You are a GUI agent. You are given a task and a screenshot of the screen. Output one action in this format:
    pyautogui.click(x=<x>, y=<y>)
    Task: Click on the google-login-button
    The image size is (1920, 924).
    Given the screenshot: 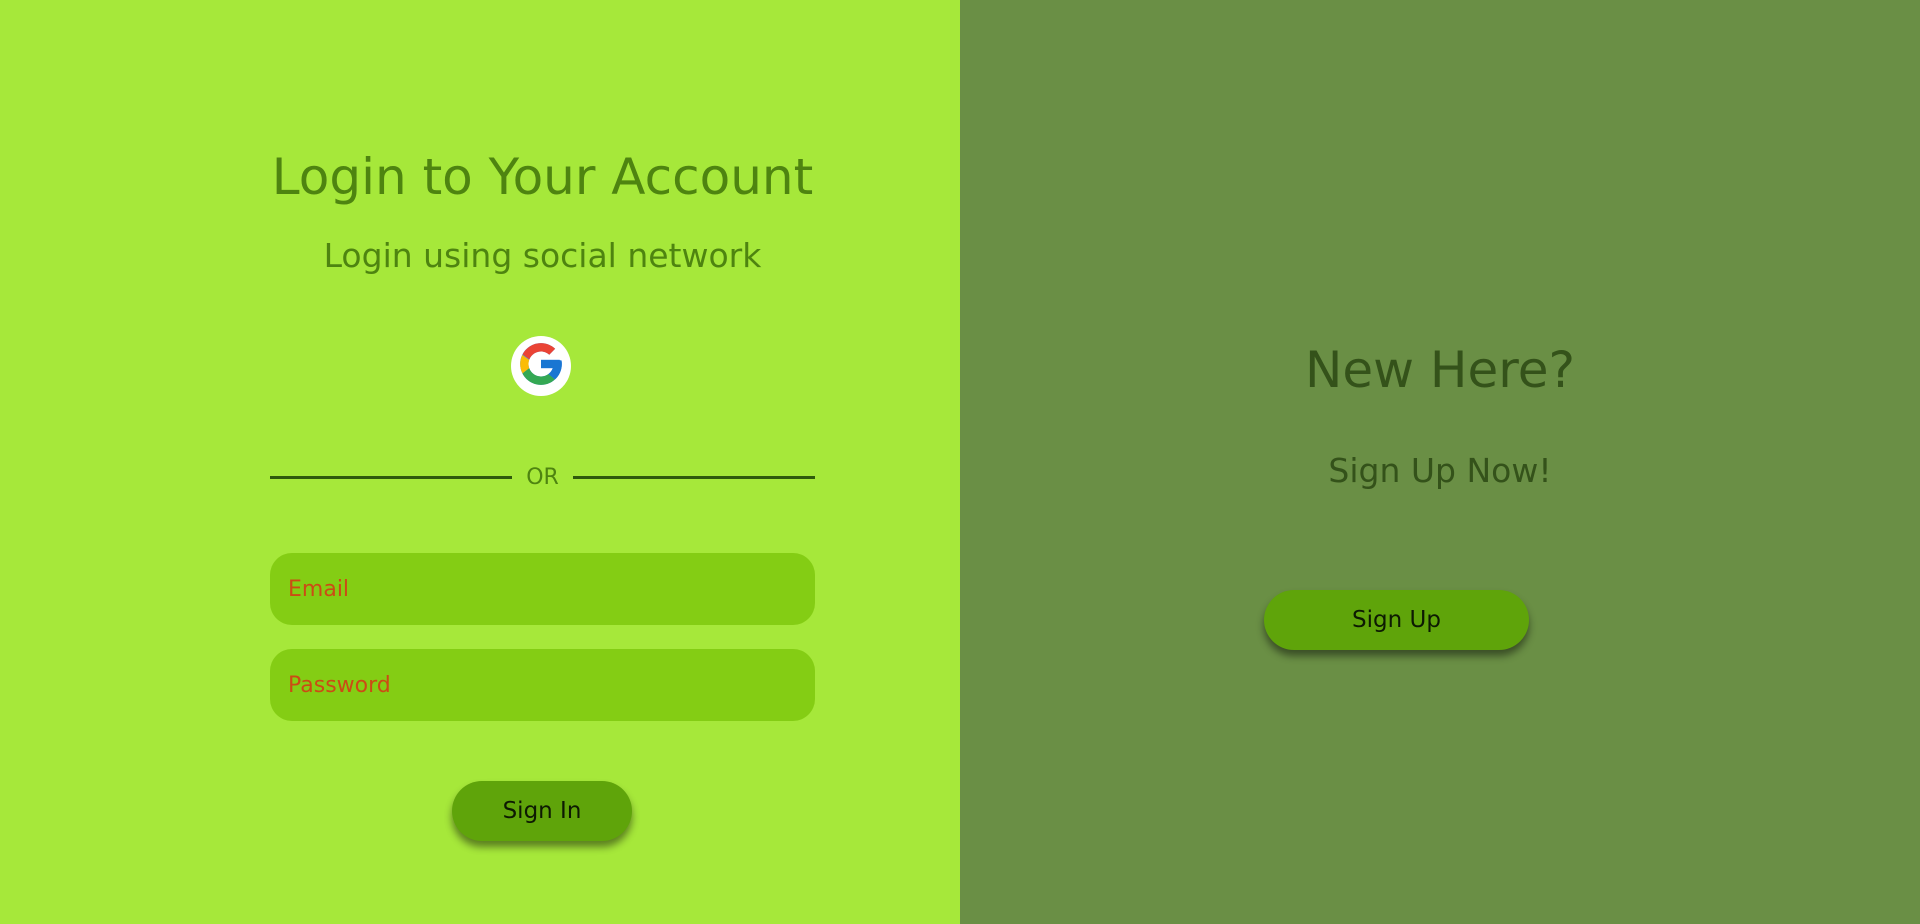 What is the action you would take?
    pyautogui.click(x=541, y=366)
    